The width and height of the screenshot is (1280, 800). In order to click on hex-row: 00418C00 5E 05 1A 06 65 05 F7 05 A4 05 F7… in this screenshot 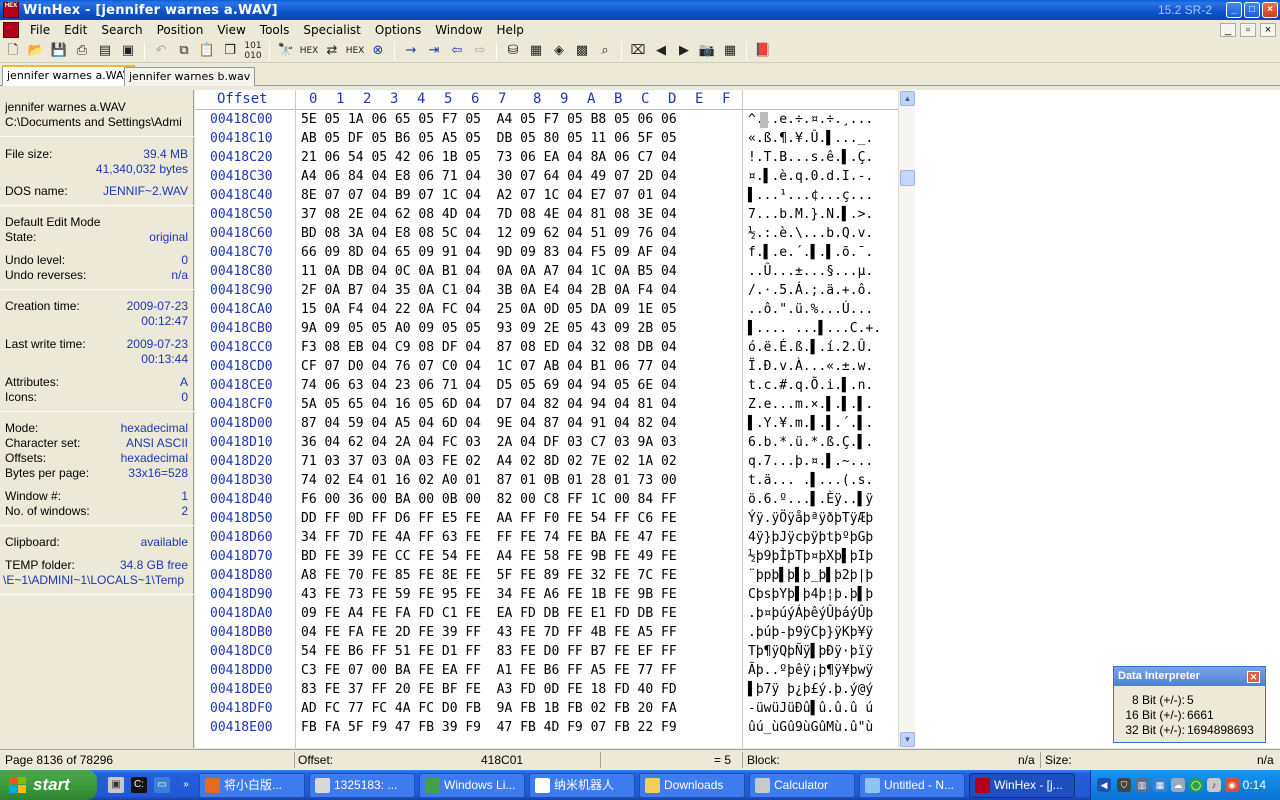, I will do `click(546, 119)`.